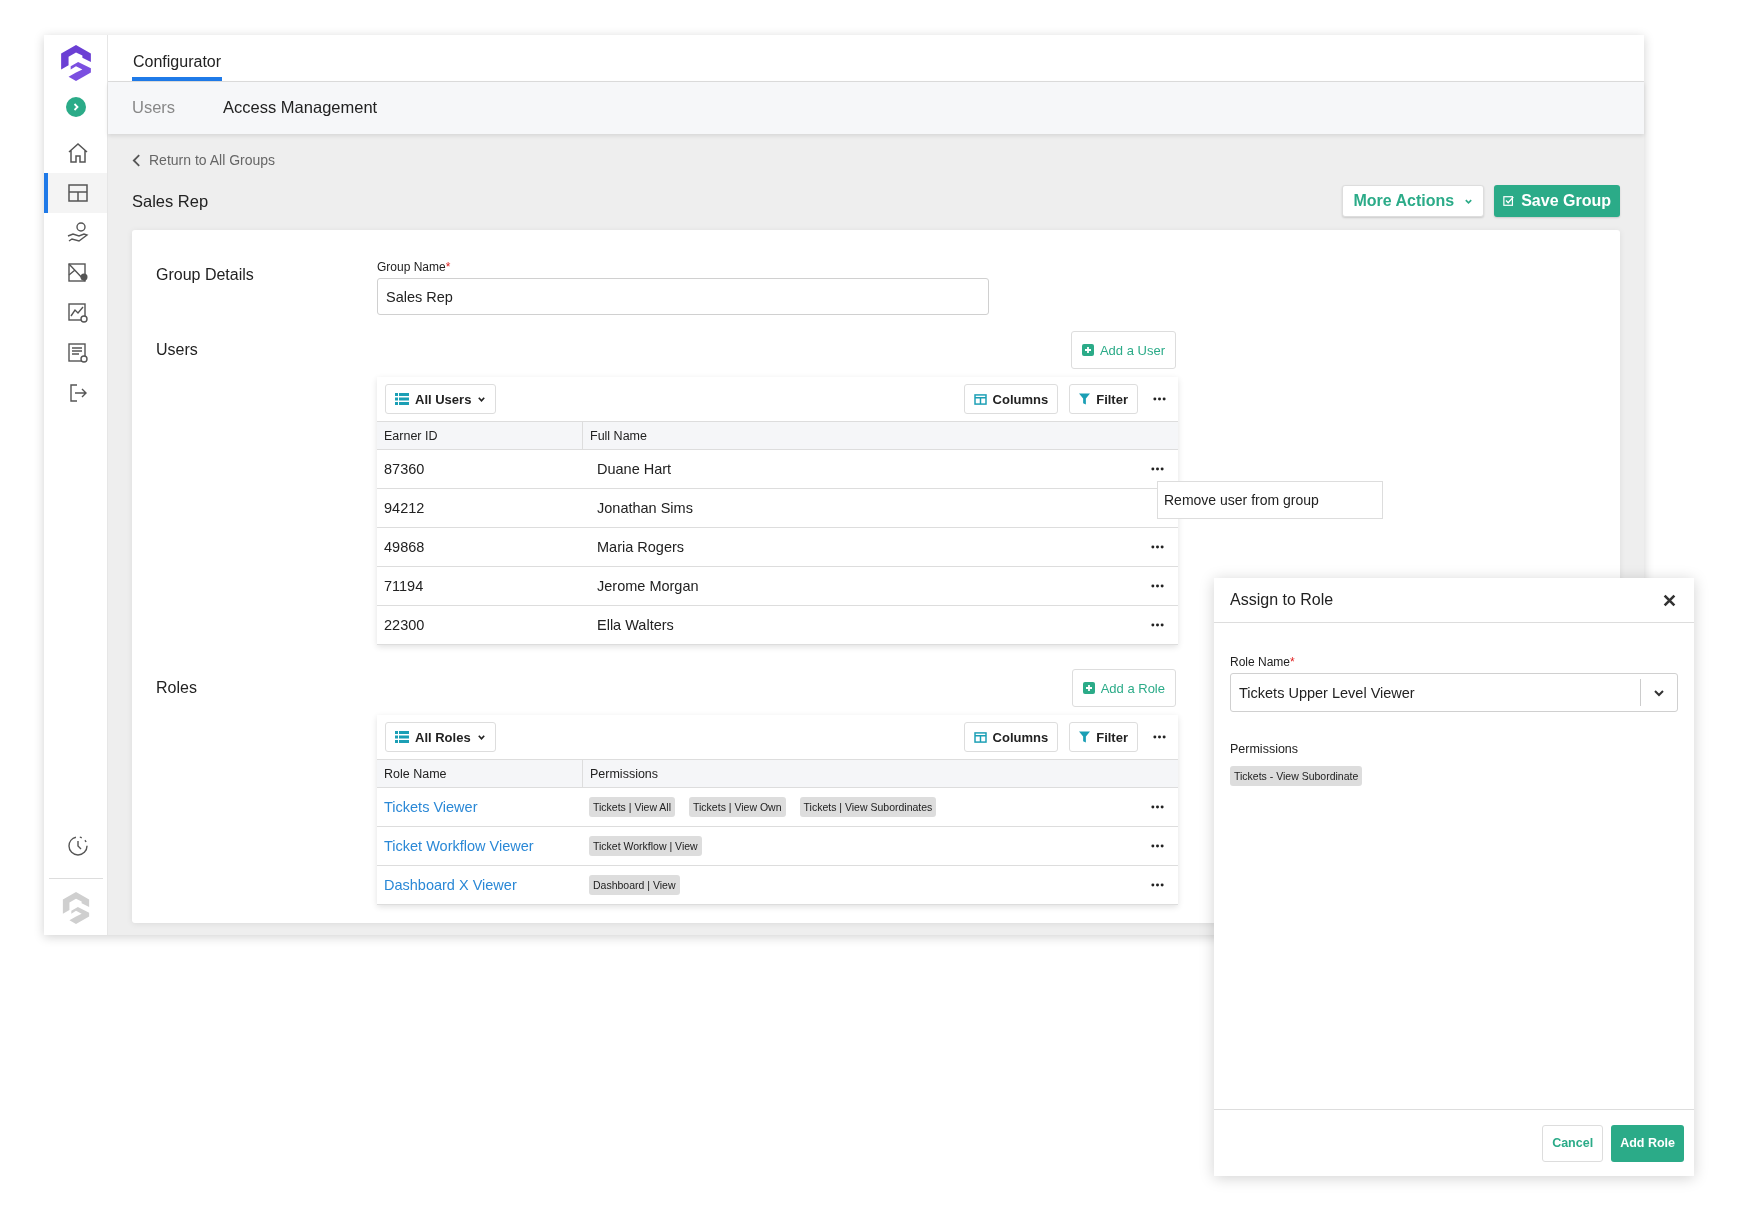  I want to click on nav-button, so click(75, 193).